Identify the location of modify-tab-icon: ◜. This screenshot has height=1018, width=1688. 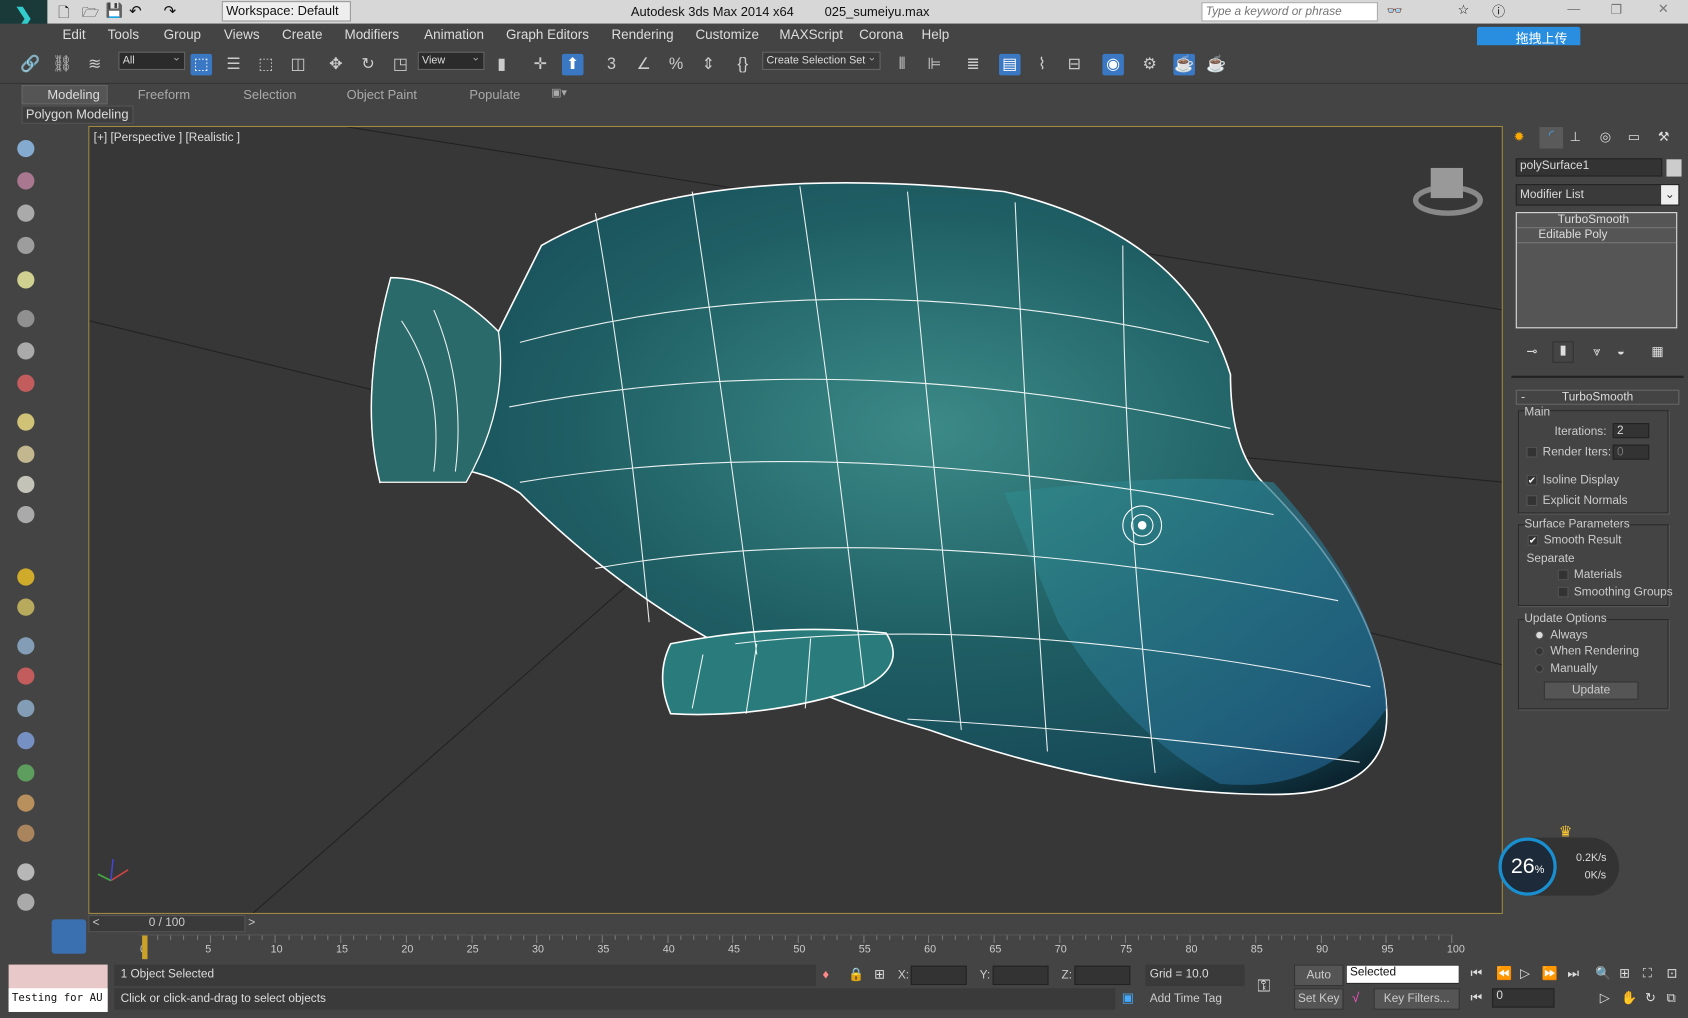
(1551, 138).